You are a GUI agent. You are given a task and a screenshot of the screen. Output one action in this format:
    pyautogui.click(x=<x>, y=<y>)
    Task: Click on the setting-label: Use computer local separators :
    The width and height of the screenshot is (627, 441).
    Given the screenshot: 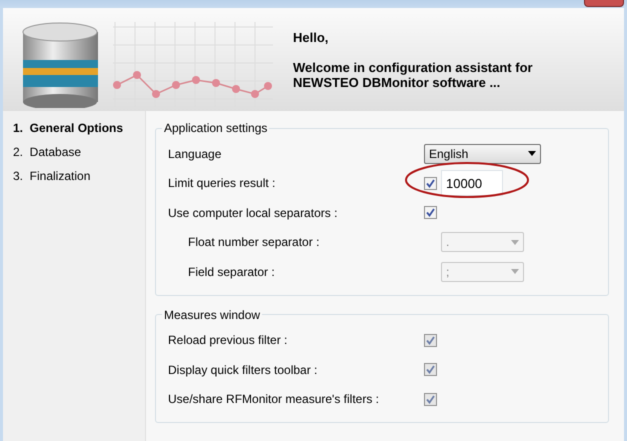 What is the action you would take?
    pyautogui.click(x=253, y=213)
    